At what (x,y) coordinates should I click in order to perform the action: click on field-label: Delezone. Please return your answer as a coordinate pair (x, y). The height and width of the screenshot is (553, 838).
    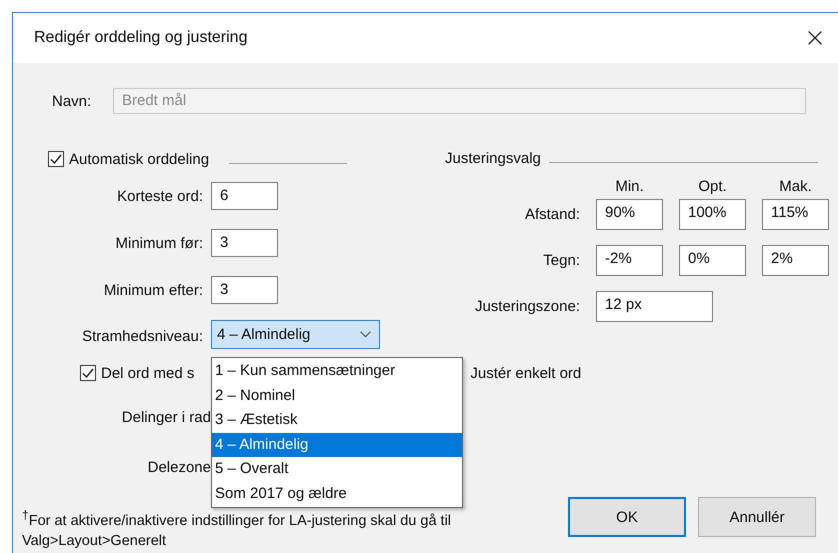
    Looking at the image, I should click on (179, 467).